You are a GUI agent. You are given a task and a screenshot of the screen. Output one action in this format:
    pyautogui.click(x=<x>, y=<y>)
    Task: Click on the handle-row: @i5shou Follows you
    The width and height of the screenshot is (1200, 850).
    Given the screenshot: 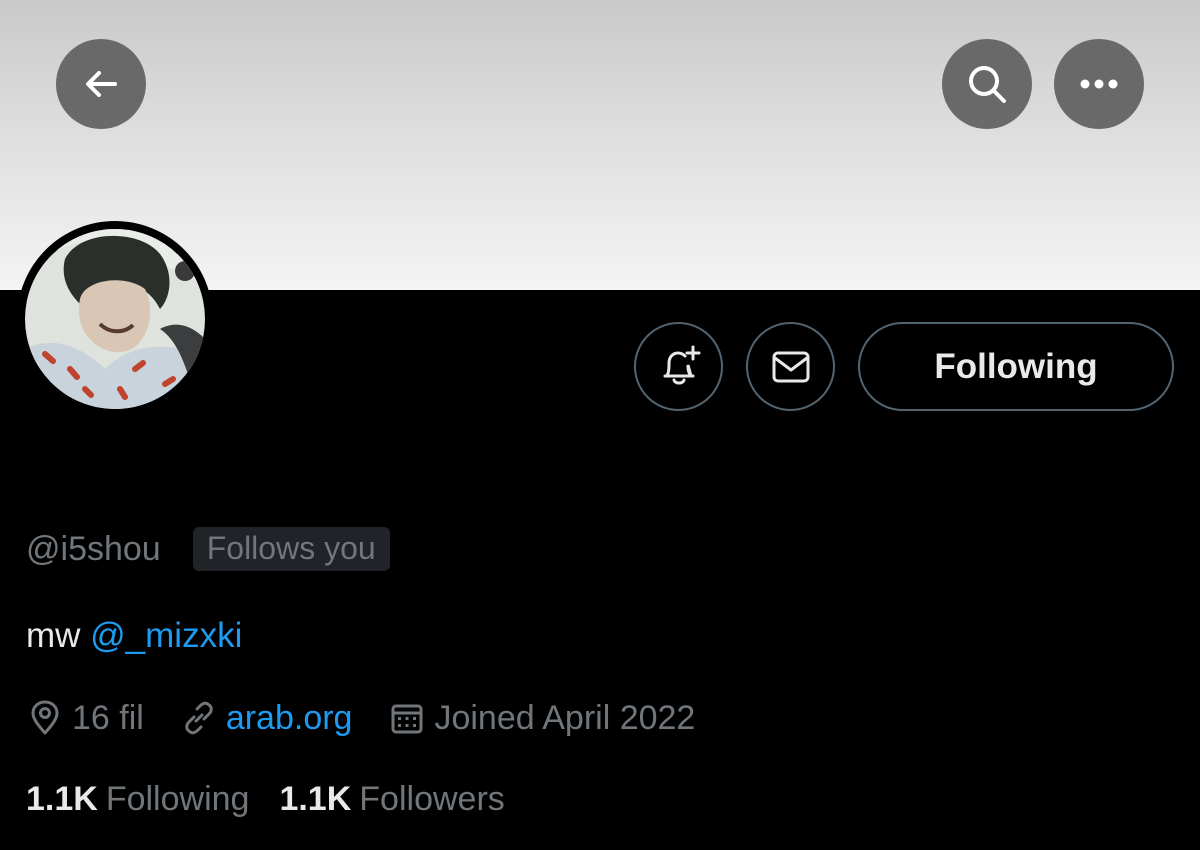 What is the action you would take?
    pyautogui.click(x=208, y=549)
    